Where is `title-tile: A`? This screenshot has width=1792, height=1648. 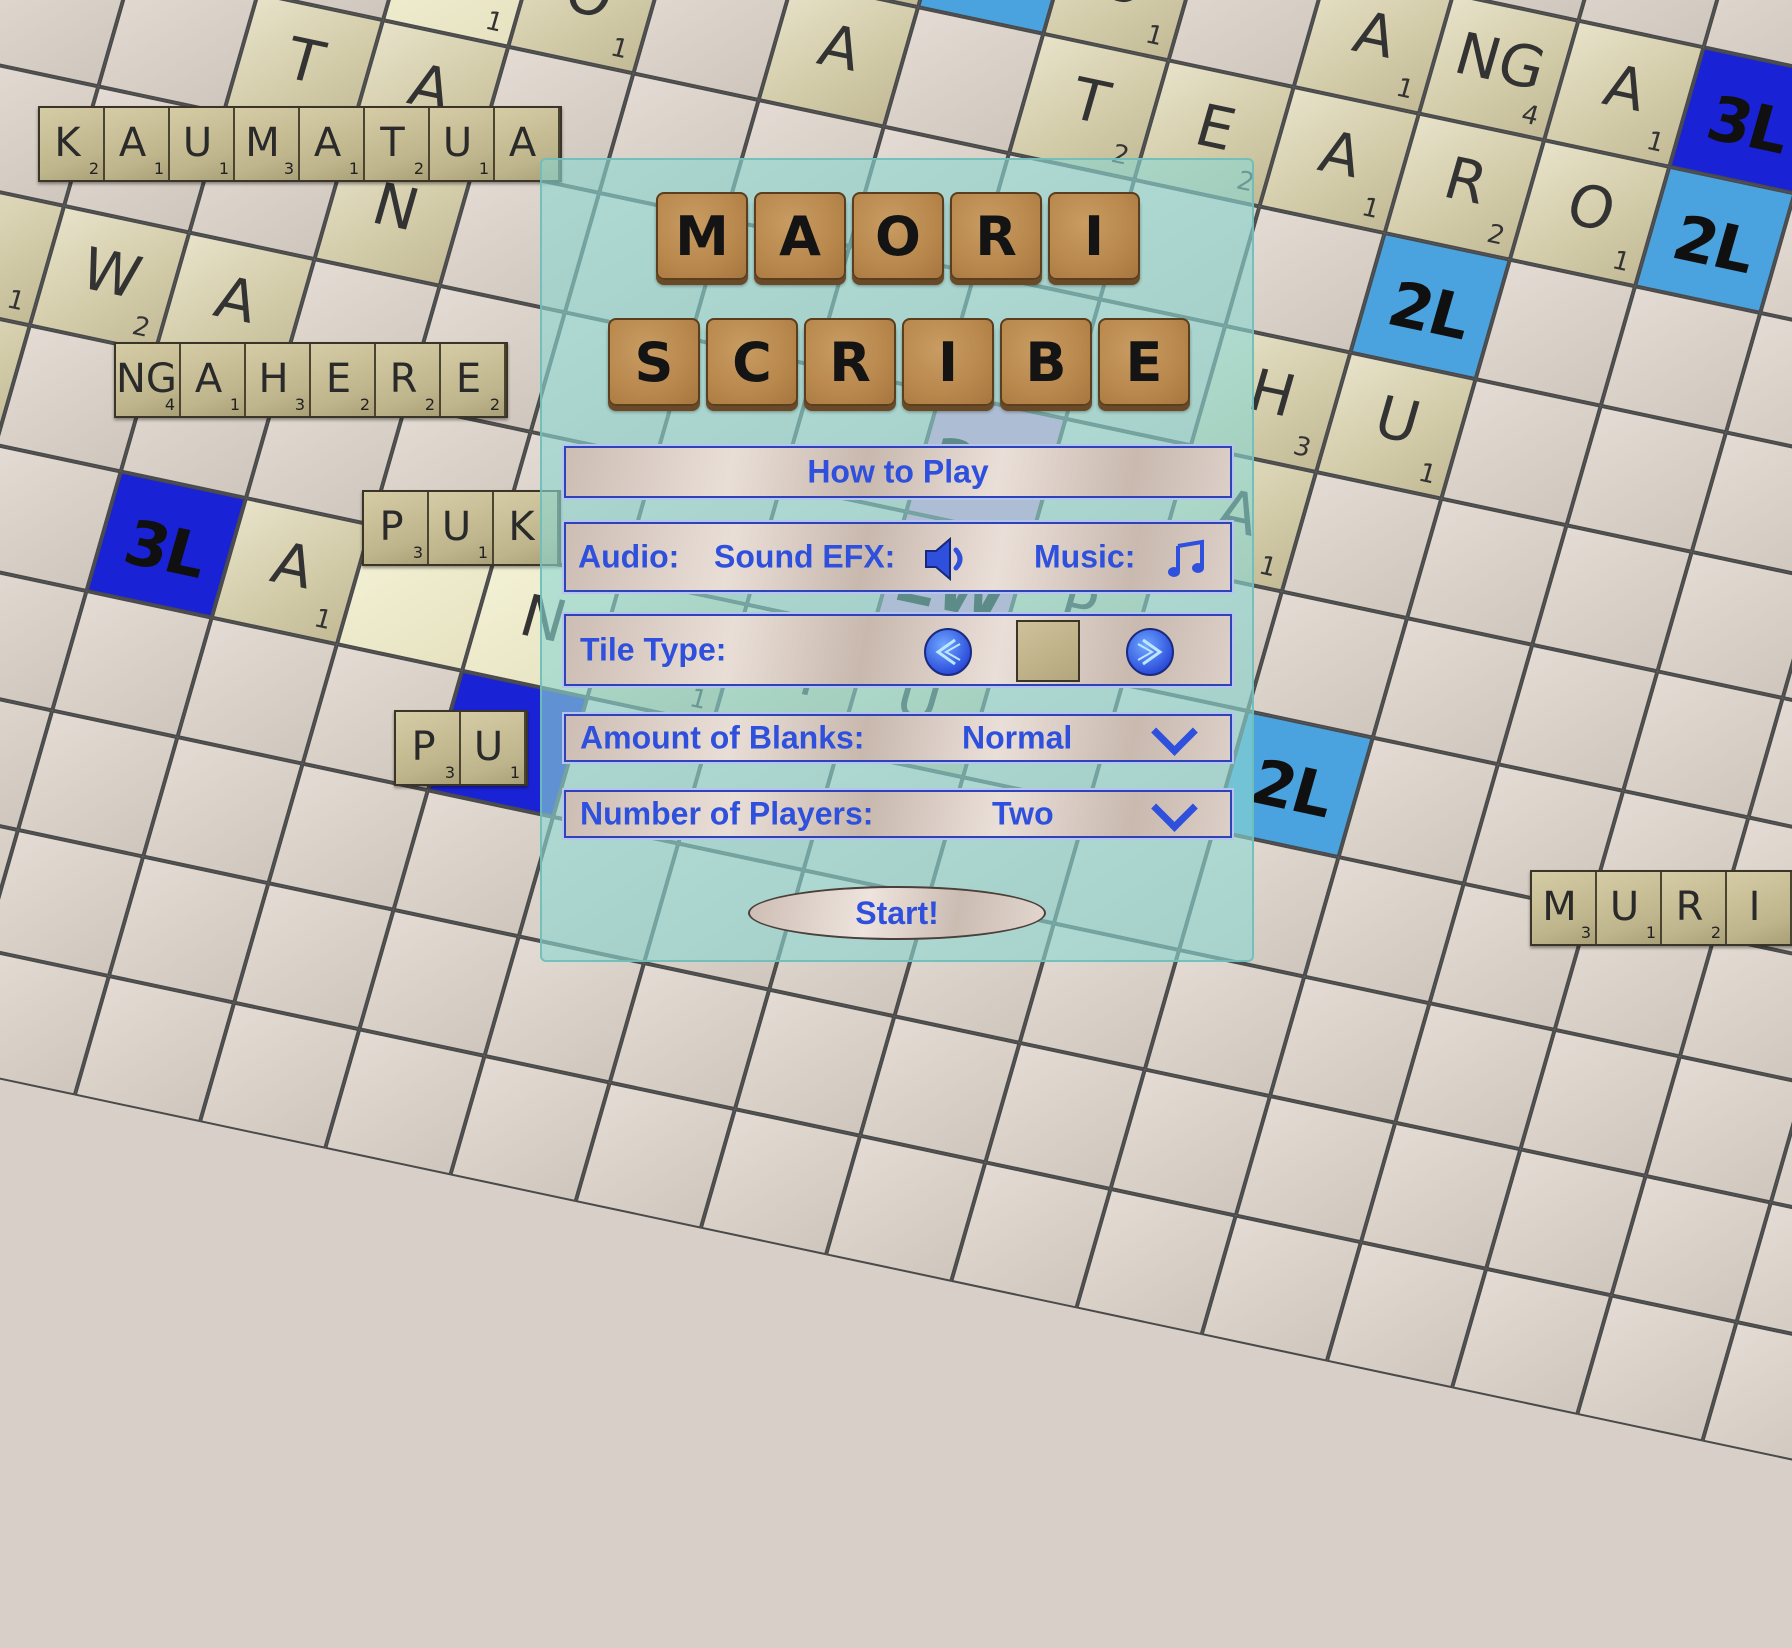
title-tile: A is located at coordinates (800, 236).